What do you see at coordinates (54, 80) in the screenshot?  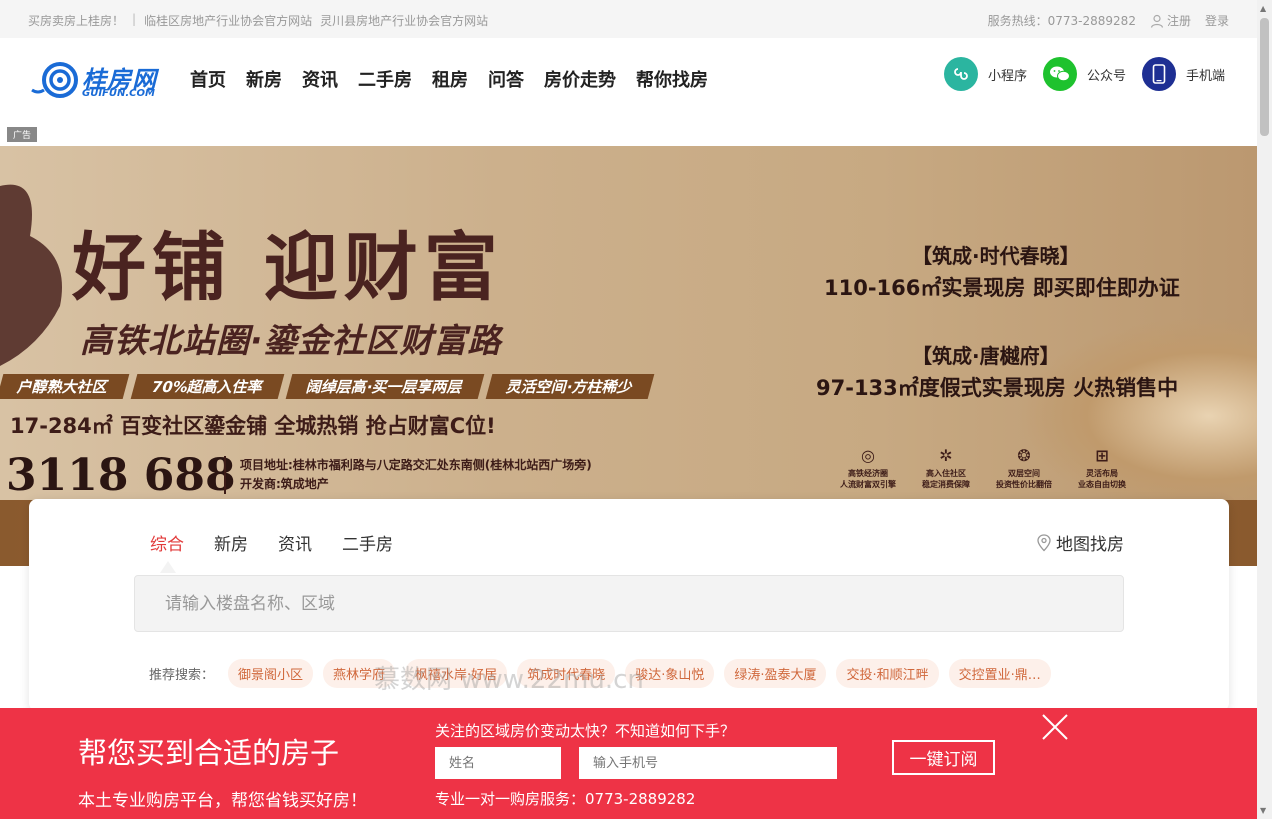 I see `logo-swirl-icon` at bounding box center [54, 80].